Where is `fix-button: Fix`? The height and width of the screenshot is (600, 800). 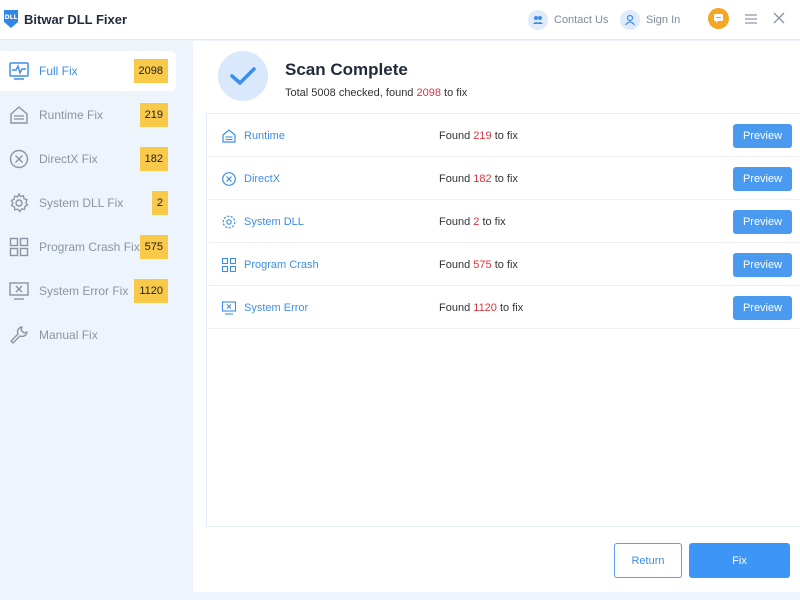 fix-button: Fix is located at coordinates (739, 560).